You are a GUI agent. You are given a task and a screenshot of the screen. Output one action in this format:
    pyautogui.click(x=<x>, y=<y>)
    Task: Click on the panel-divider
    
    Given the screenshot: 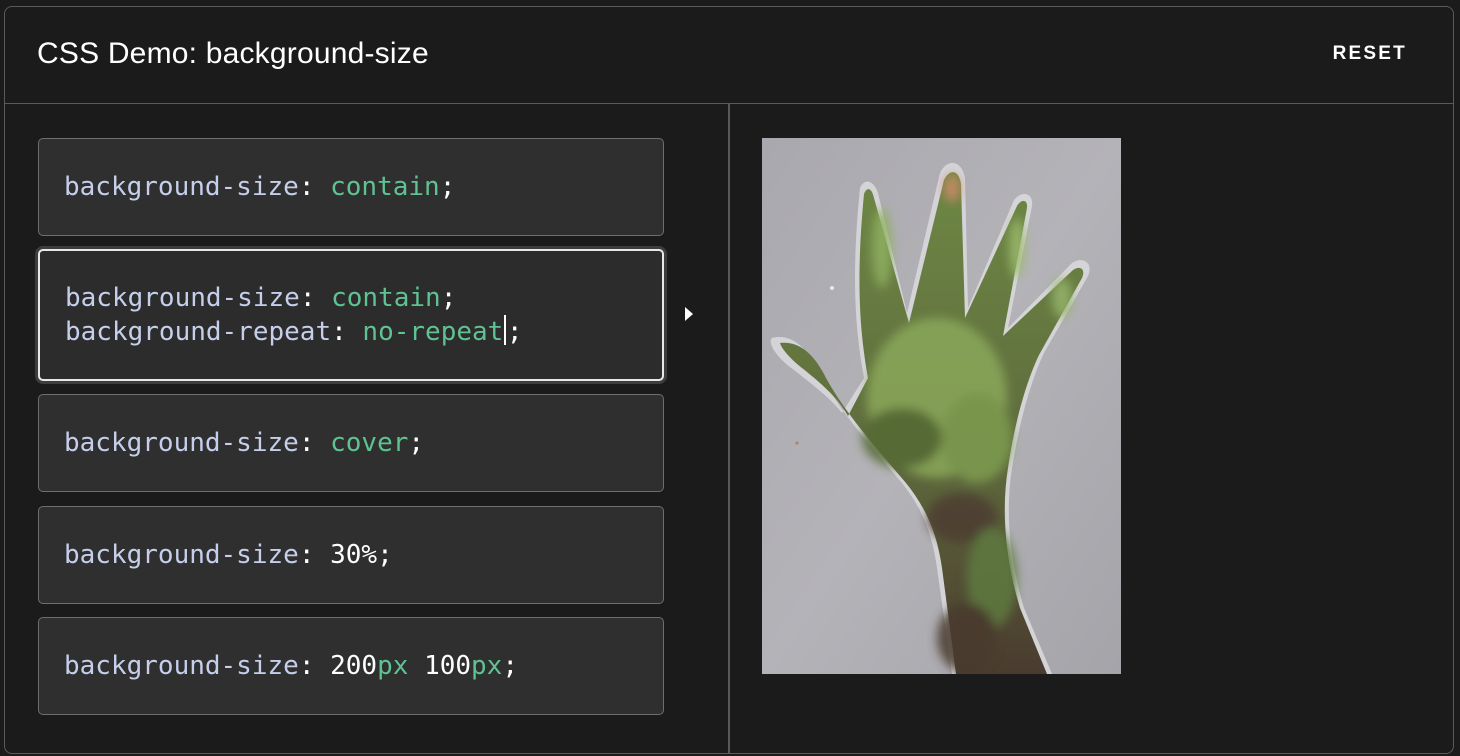 What is the action you would take?
    pyautogui.click(x=729, y=428)
    